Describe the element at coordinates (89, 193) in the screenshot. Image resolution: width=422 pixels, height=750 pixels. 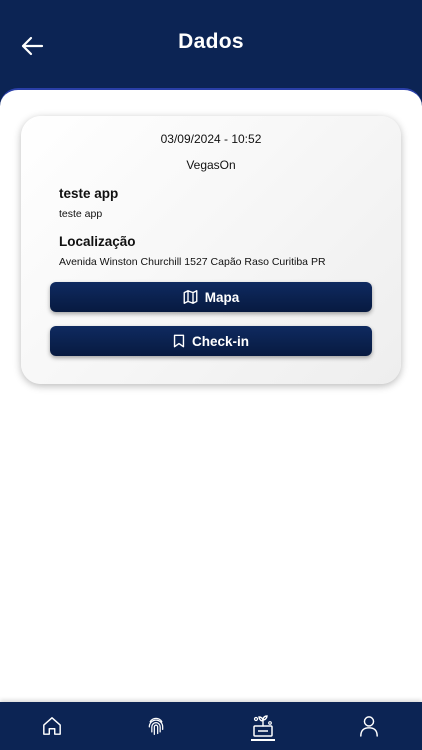
I see `description-title: teste app` at that location.